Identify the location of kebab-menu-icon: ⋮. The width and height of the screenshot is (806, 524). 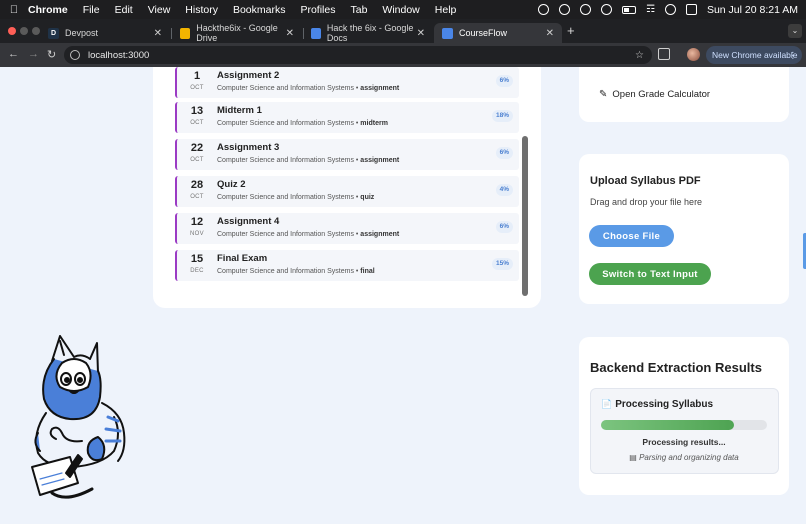
(793, 55).